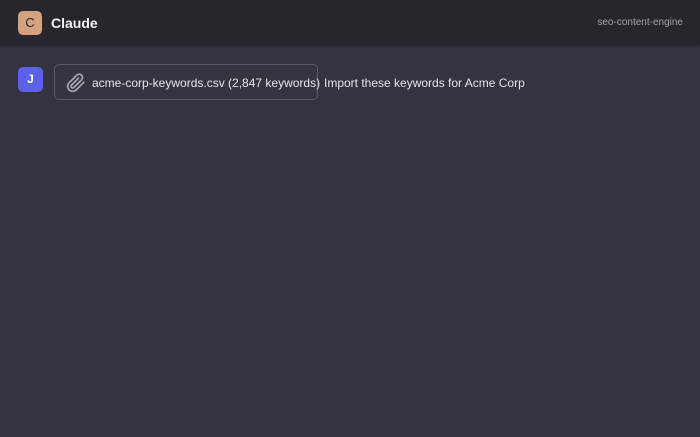 This screenshot has height=437, width=700. I want to click on attachment-chip: acme-corp-keywords.csv (2,847 keywords), so click(187, 82).